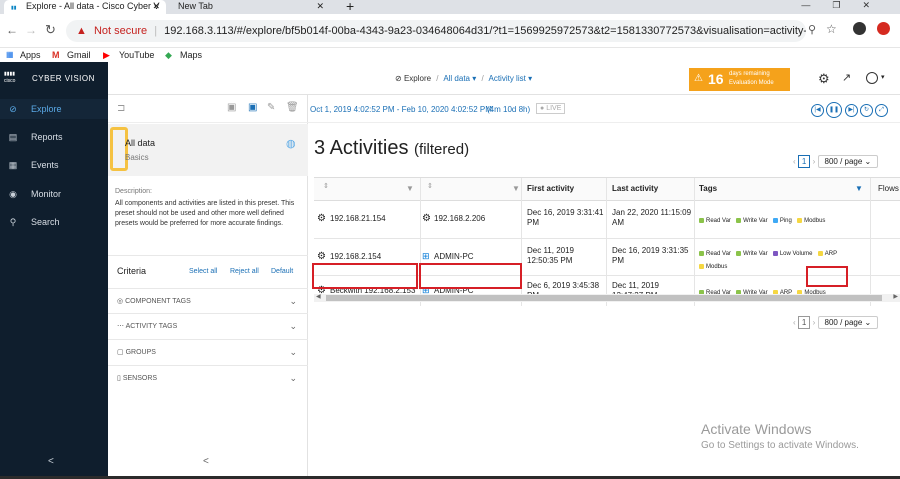 This screenshot has height=479, width=900. I want to click on default-link: Default, so click(282, 271).